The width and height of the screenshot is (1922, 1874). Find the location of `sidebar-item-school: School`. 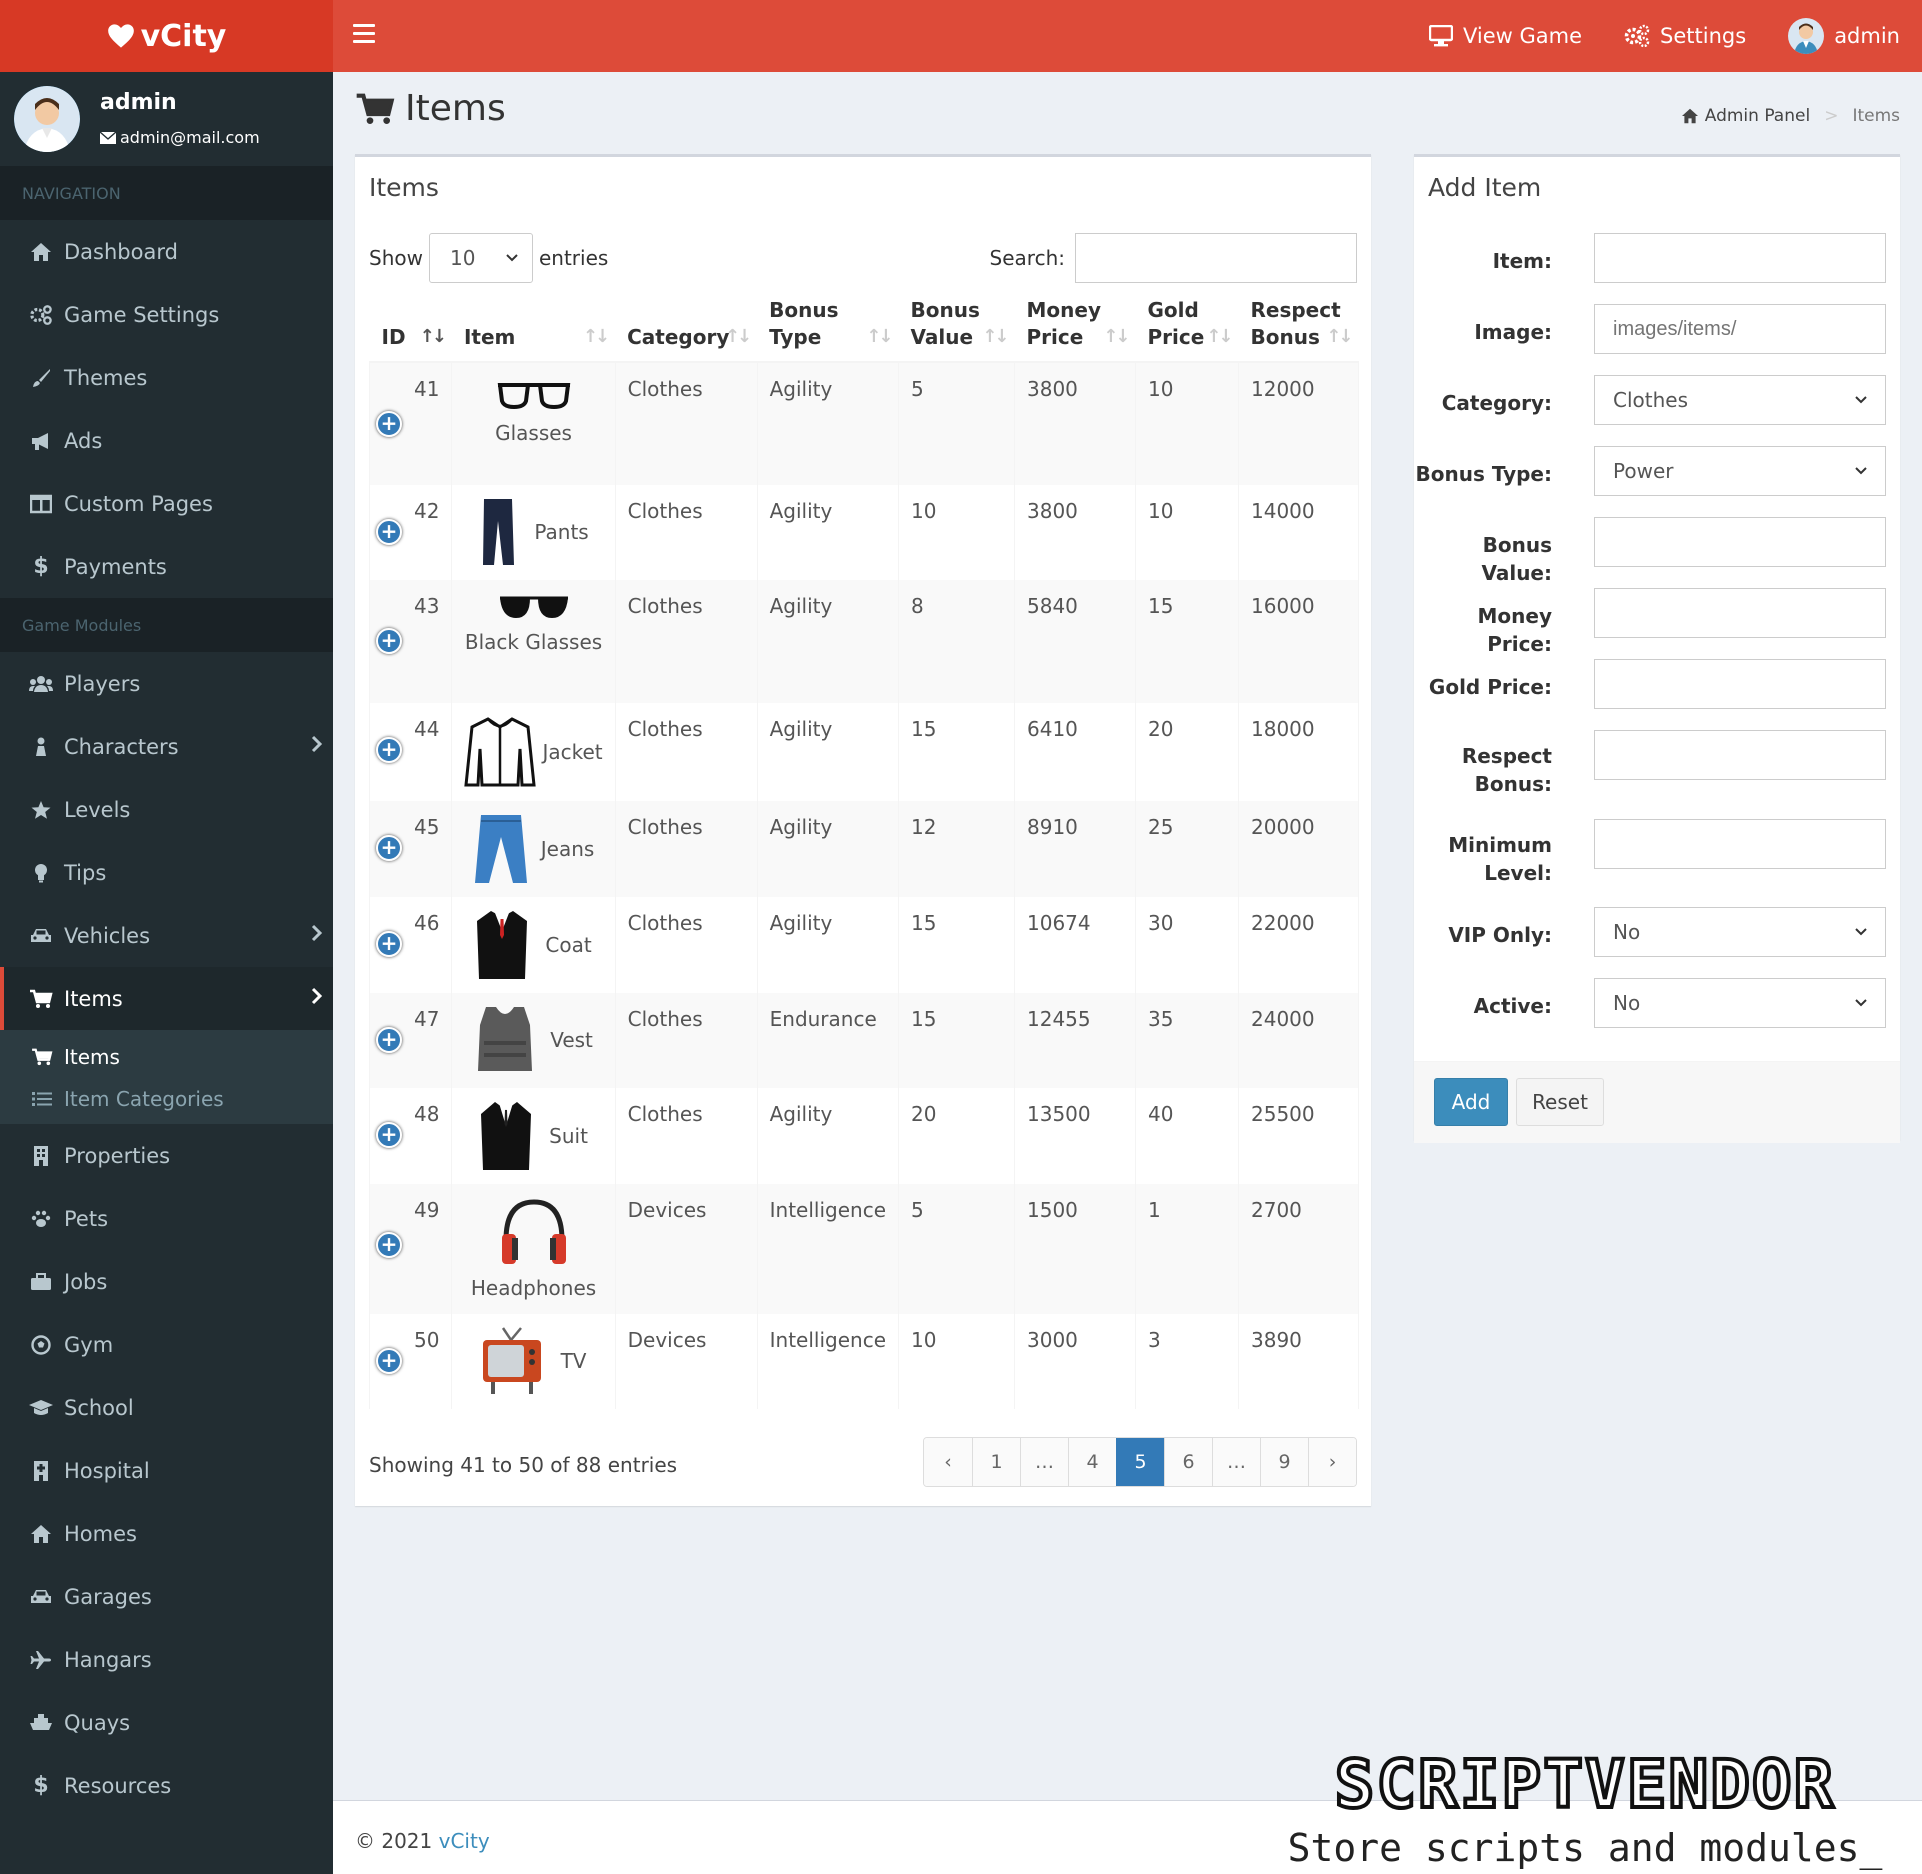

sidebar-item-school: School is located at coordinates (166, 1407).